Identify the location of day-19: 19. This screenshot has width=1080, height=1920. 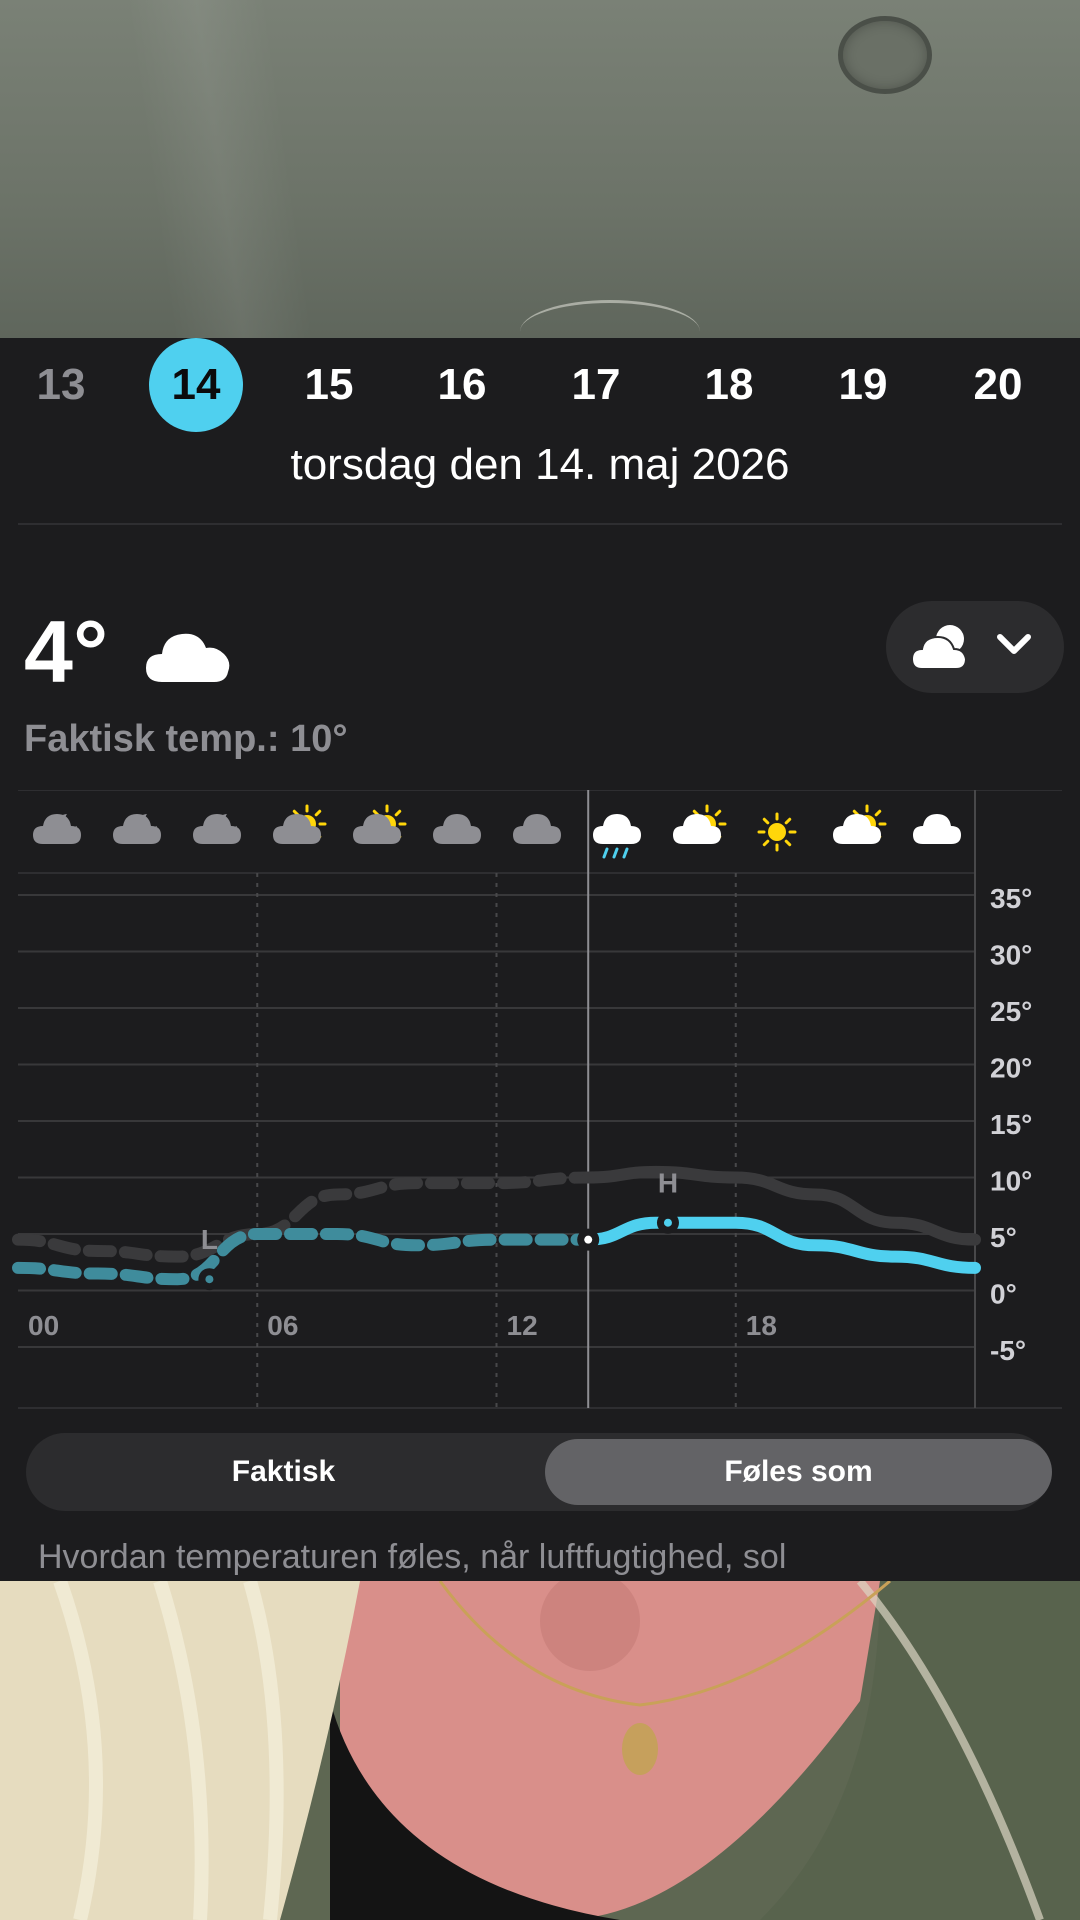
(863, 385).